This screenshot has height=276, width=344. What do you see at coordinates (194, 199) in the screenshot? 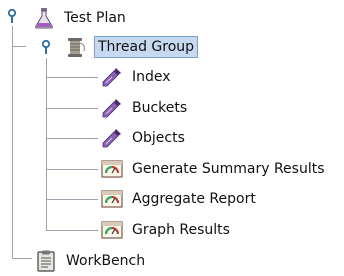
I see `tree-node-label: Aggregate Report` at bounding box center [194, 199].